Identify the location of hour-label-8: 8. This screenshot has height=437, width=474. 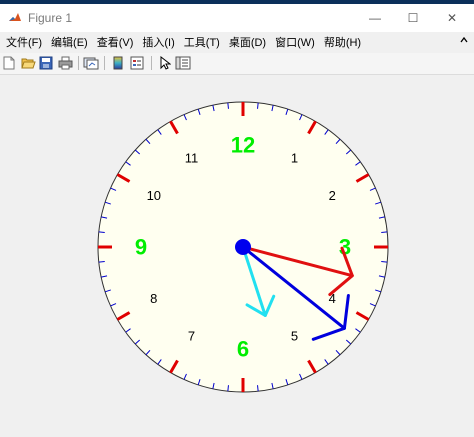
(153, 298).